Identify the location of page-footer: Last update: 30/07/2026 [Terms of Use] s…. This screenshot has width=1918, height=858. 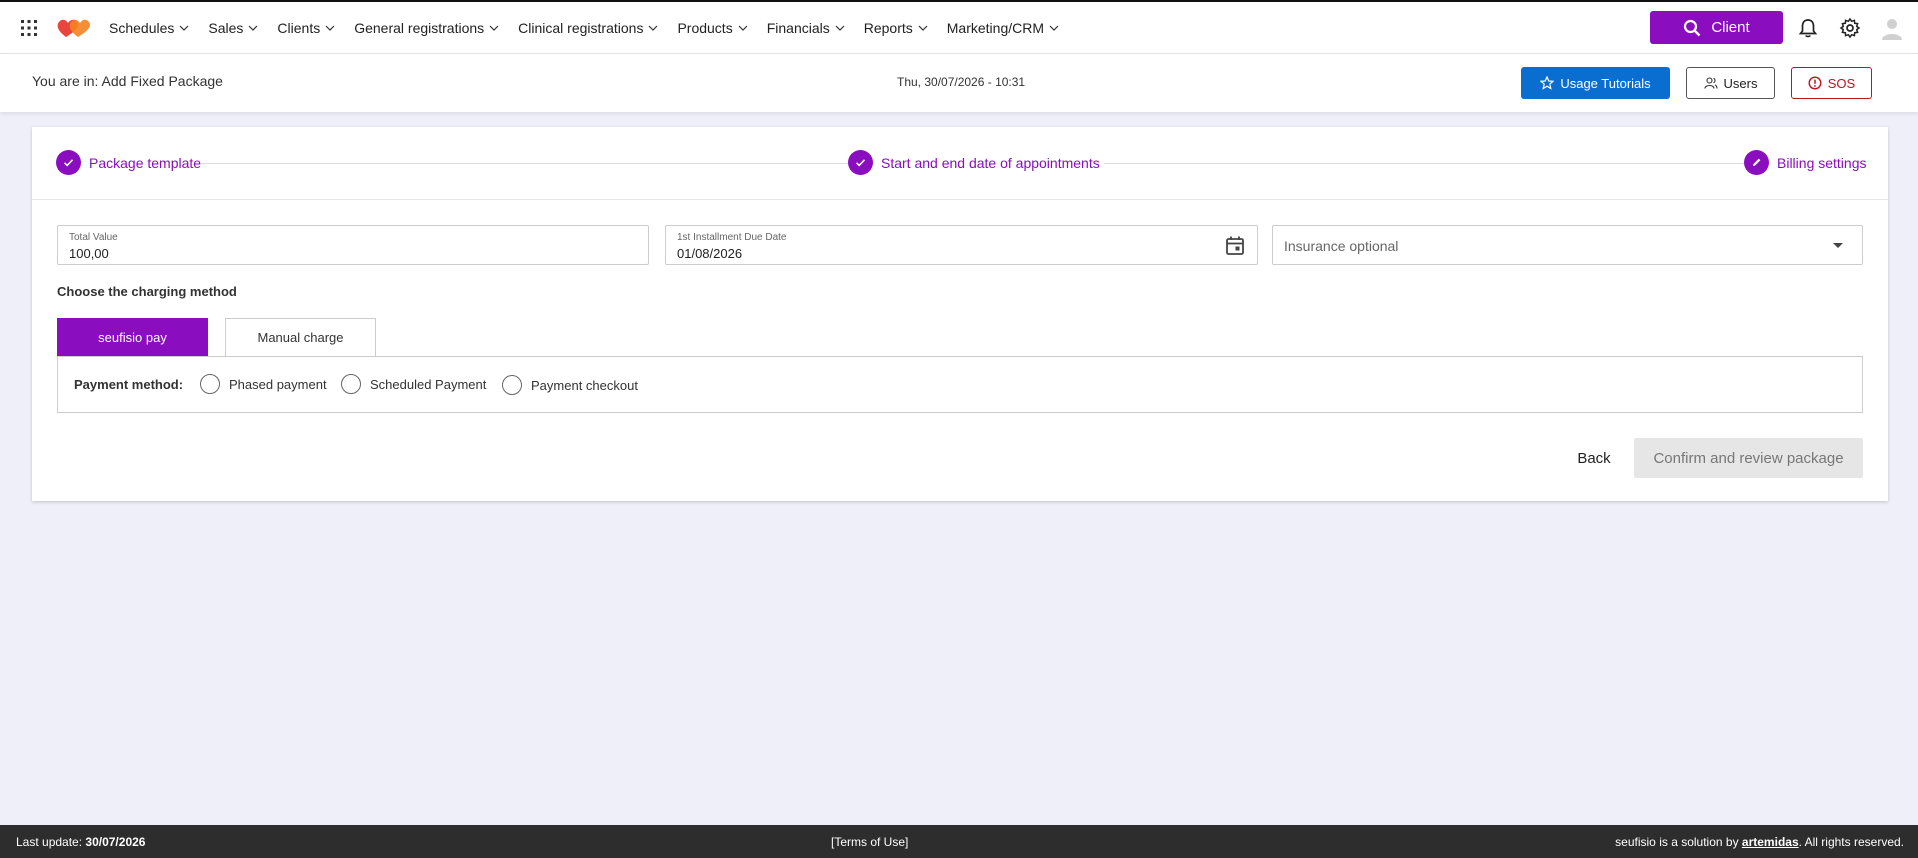
(959, 841).